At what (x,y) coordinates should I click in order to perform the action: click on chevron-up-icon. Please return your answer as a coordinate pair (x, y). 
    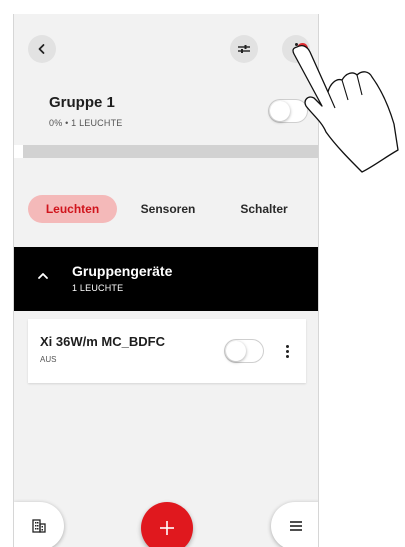
    Looking at the image, I should click on (43, 276).